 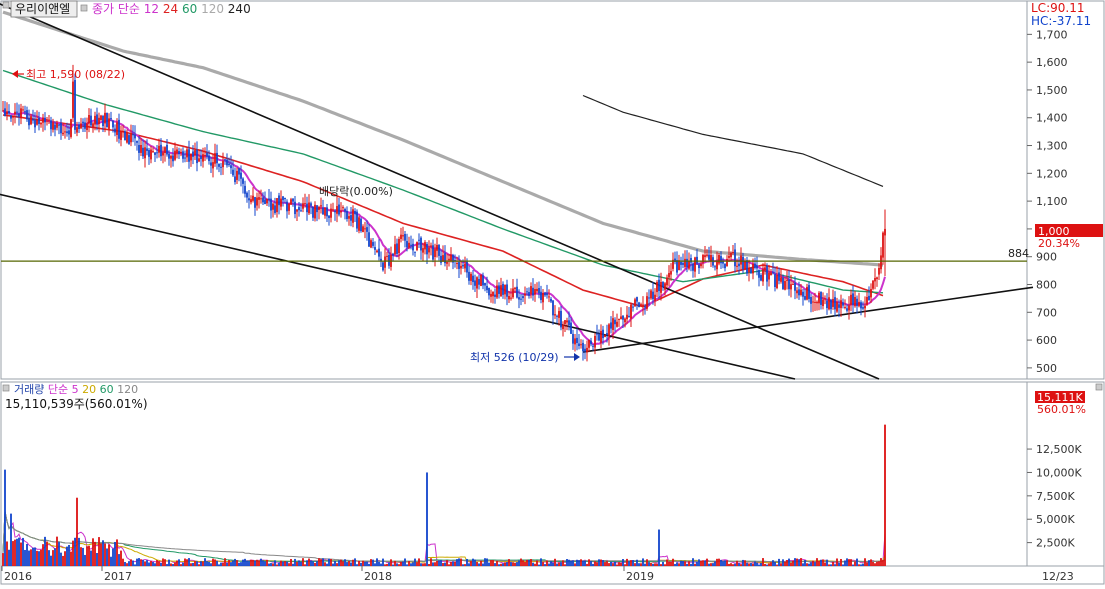 What do you see at coordinates (1099, 387) in the screenshot?
I see `volume-panel-button` at bounding box center [1099, 387].